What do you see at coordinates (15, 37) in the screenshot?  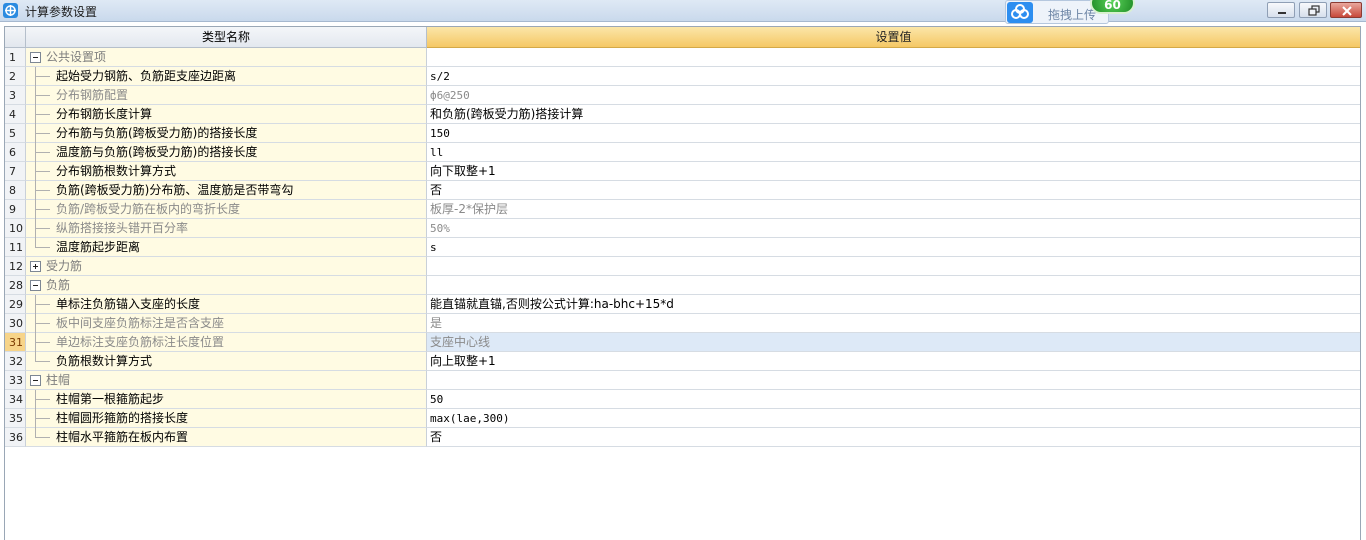 I see `header-row-number` at bounding box center [15, 37].